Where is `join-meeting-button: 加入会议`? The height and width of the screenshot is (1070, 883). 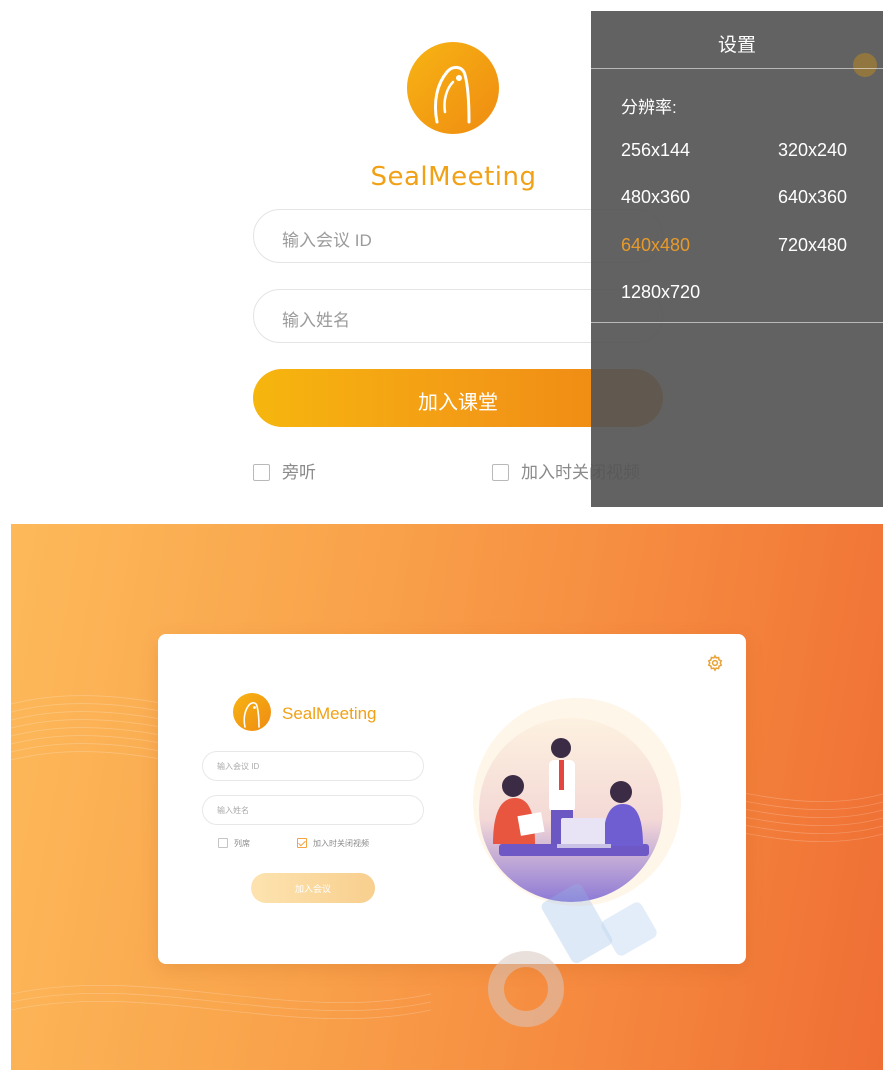 join-meeting-button: 加入会议 is located at coordinates (313, 888).